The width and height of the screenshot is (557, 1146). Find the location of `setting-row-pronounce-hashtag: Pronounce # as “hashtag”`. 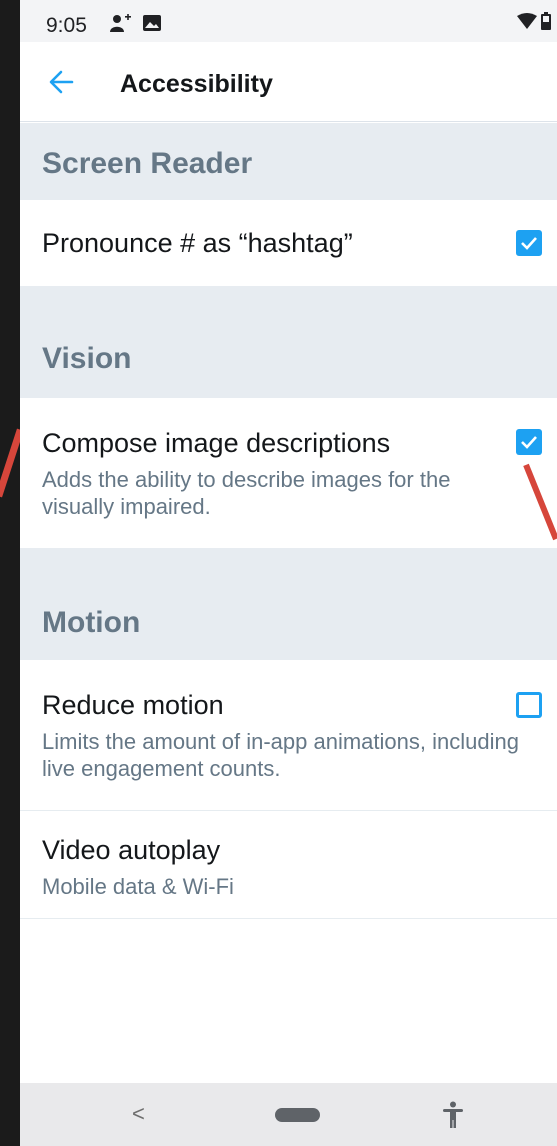

setting-row-pronounce-hashtag: Pronounce # as “hashtag” is located at coordinates (288, 243).